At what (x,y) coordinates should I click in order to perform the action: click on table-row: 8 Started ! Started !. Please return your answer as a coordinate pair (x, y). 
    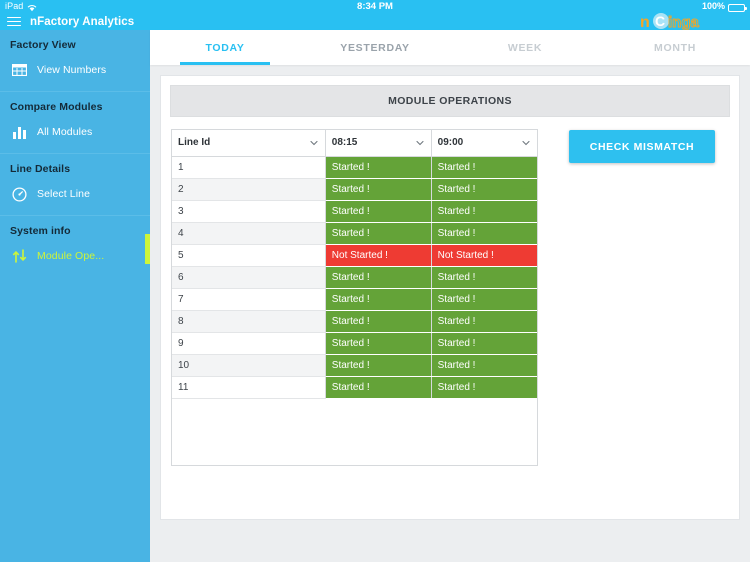
    Looking at the image, I should click on (354, 321).